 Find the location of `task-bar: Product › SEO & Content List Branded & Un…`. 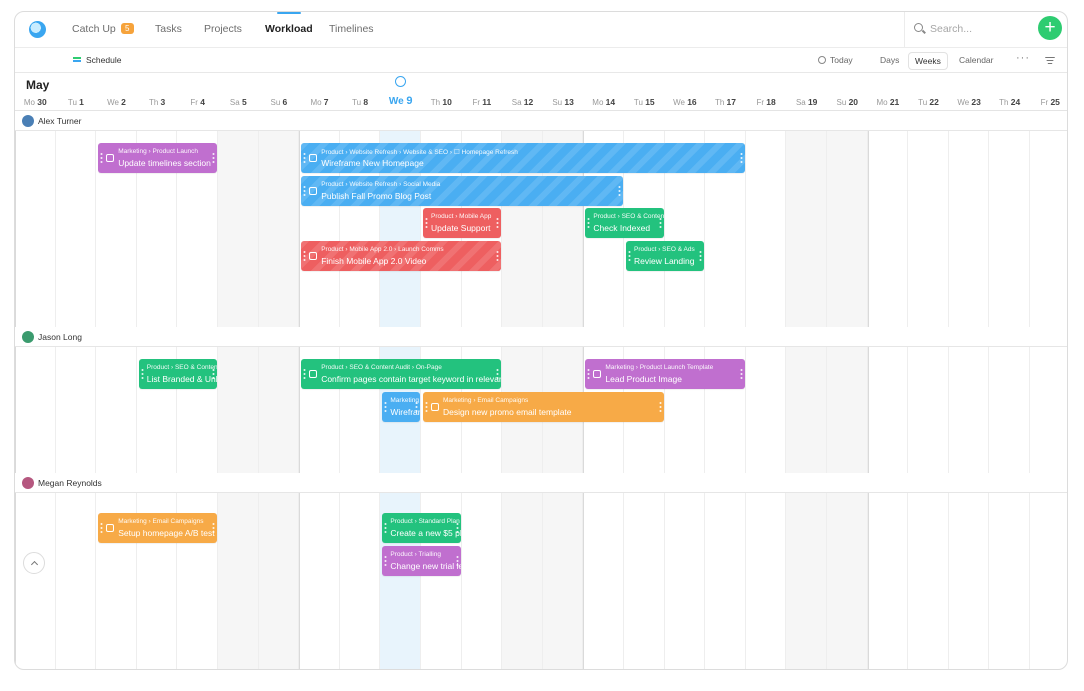

task-bar: Product › SEO & Content List Branded & Un… is located at coordinates (177, 374).